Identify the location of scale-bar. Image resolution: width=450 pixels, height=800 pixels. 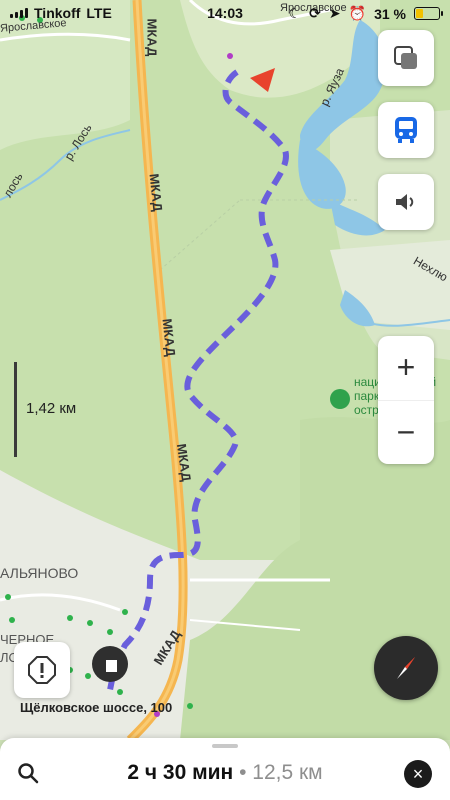
(15, 409).